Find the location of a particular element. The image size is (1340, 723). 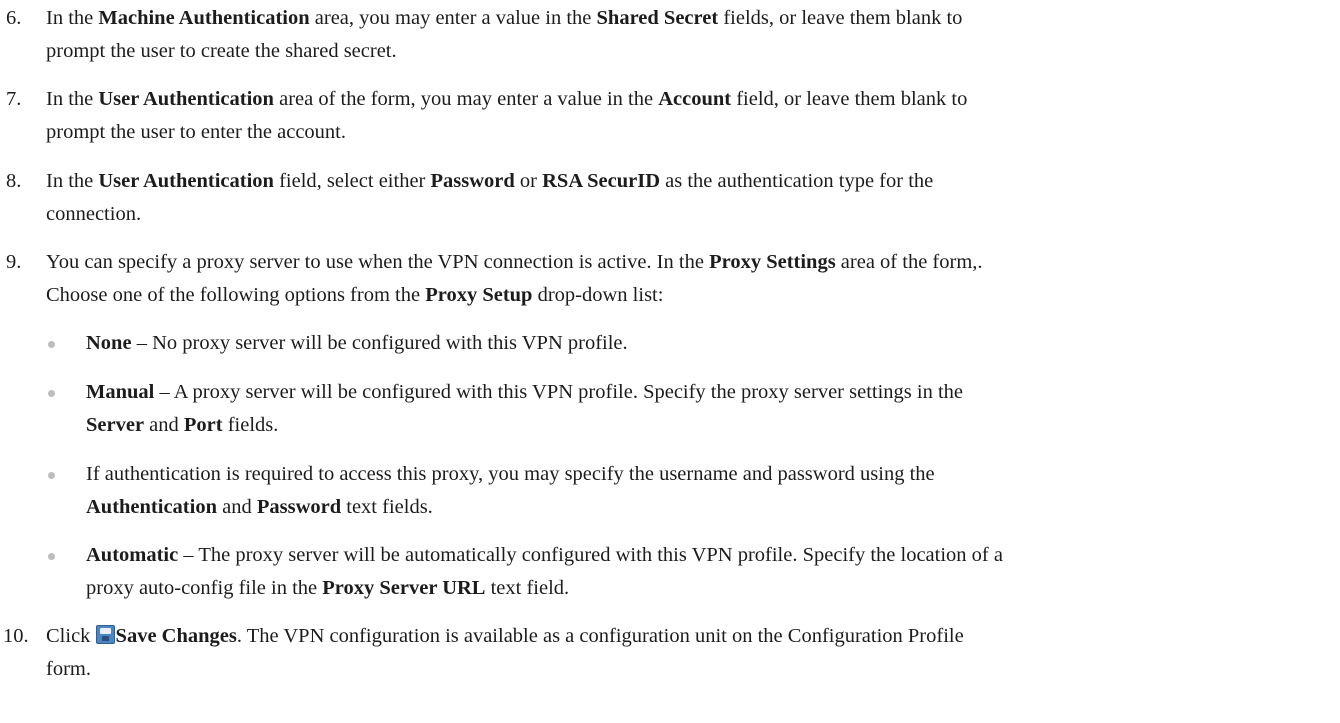

ui-term: Machine Authentication is located at coordinates (204, 18).